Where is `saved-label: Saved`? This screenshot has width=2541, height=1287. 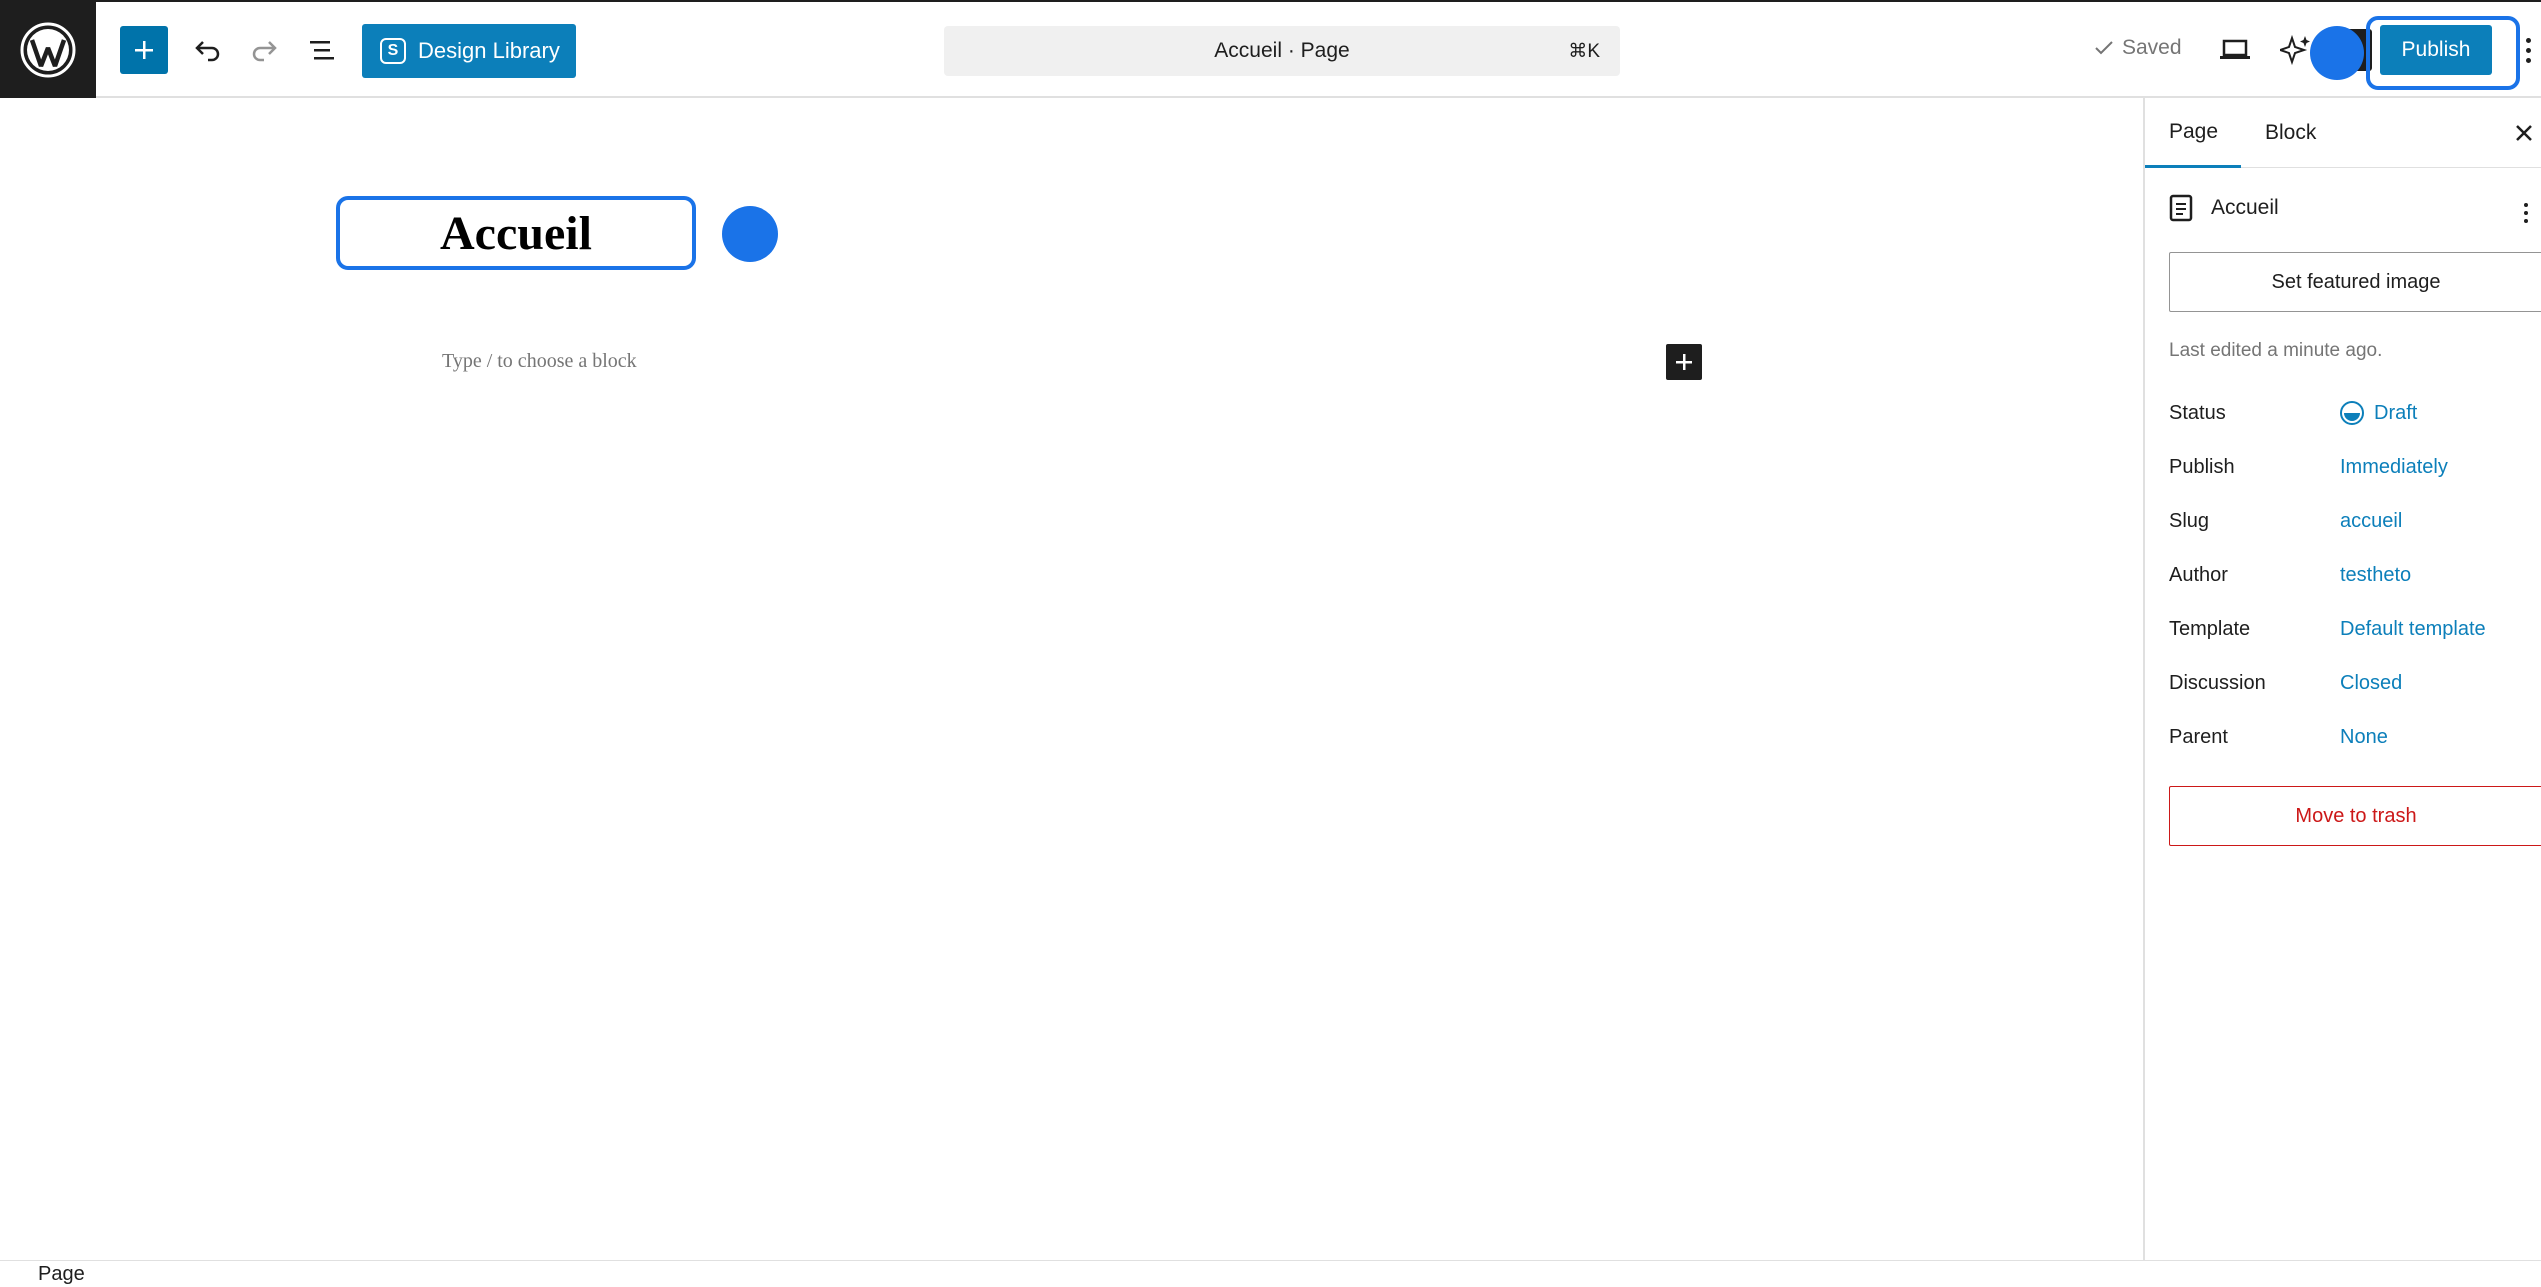 saved-label: Saved is located at coordinates (2152, 47).